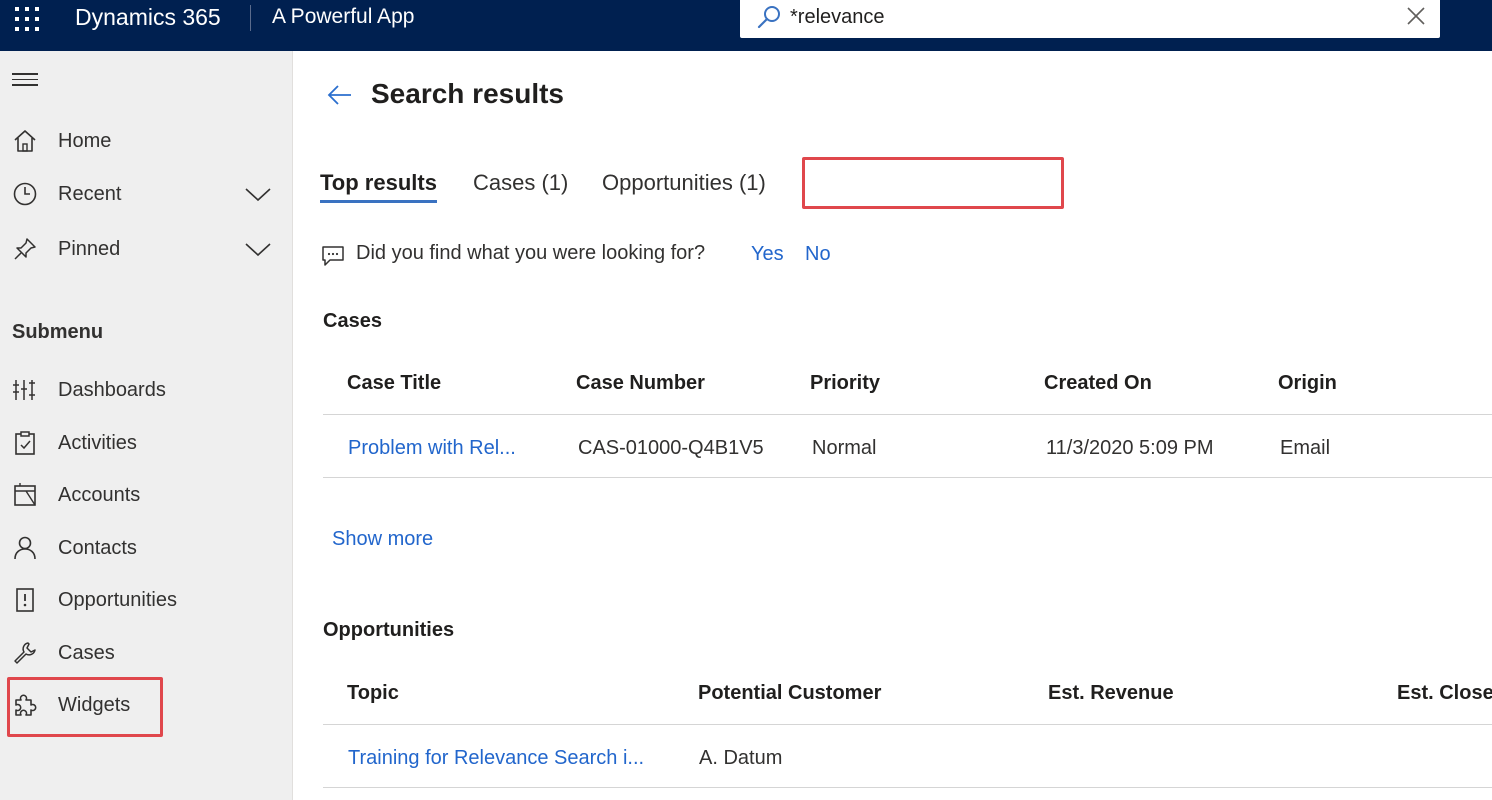  I want to click on priority-cell: Normal, so click(844, 448).